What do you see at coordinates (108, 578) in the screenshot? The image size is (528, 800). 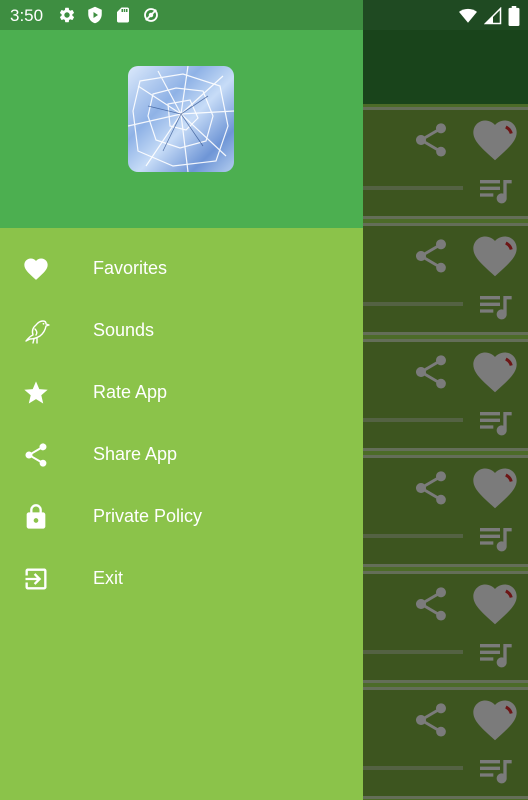 I see `menu-item-label: Exit` at bounding box center [108, 578].